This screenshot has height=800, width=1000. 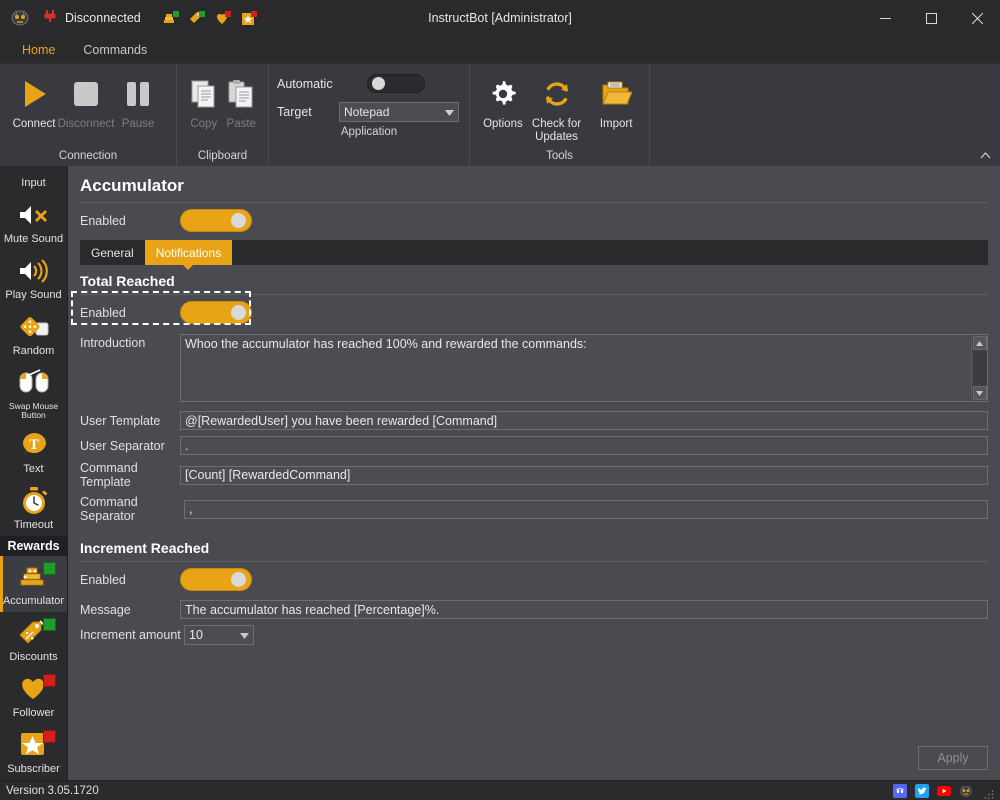 What do you see at coordinates (33, 752) in the screenshot?
I see `sidebar-item-subscriber: Subscriber` at bounding box center [33, 752].